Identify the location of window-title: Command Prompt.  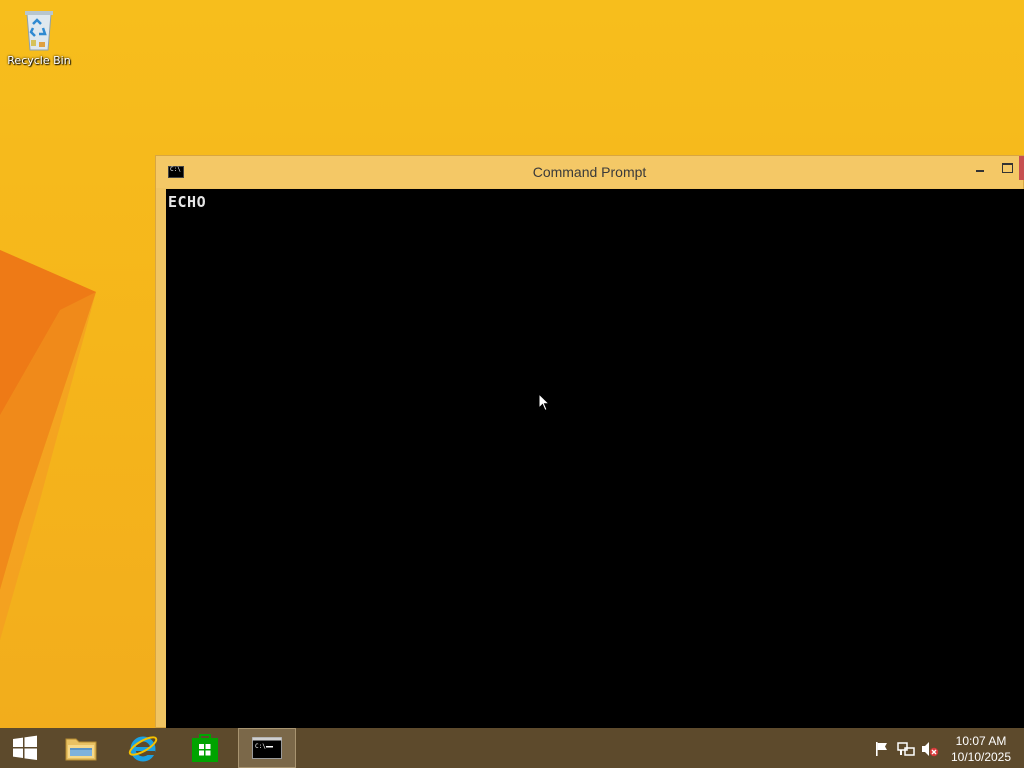
(589, 172).